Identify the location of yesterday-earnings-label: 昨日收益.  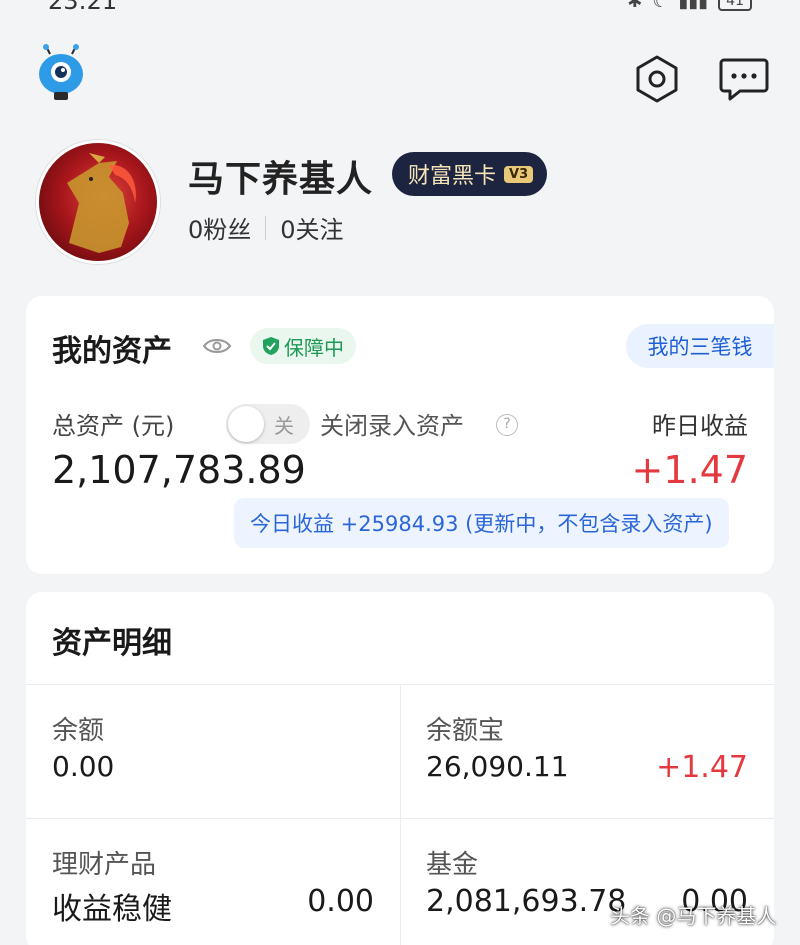
(700, 426).